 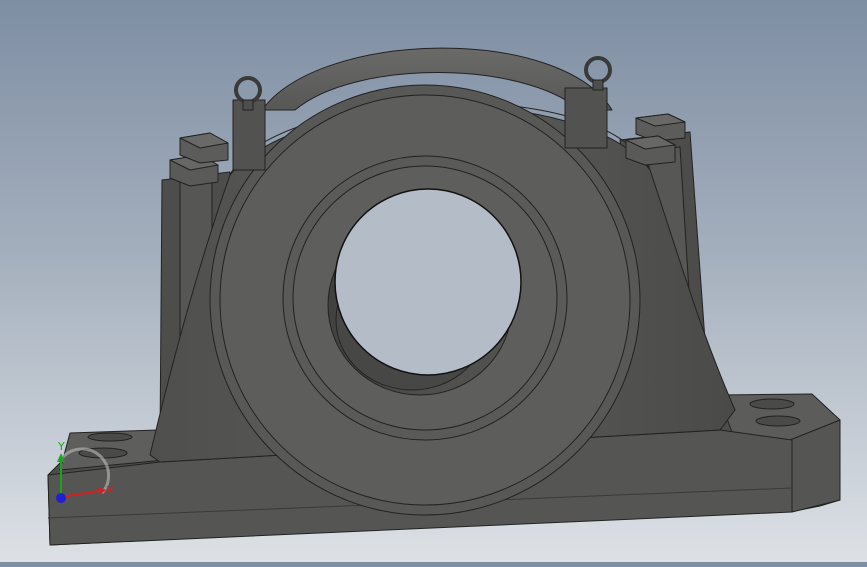 I want to click on x-axis, so click(x=79, y=494).